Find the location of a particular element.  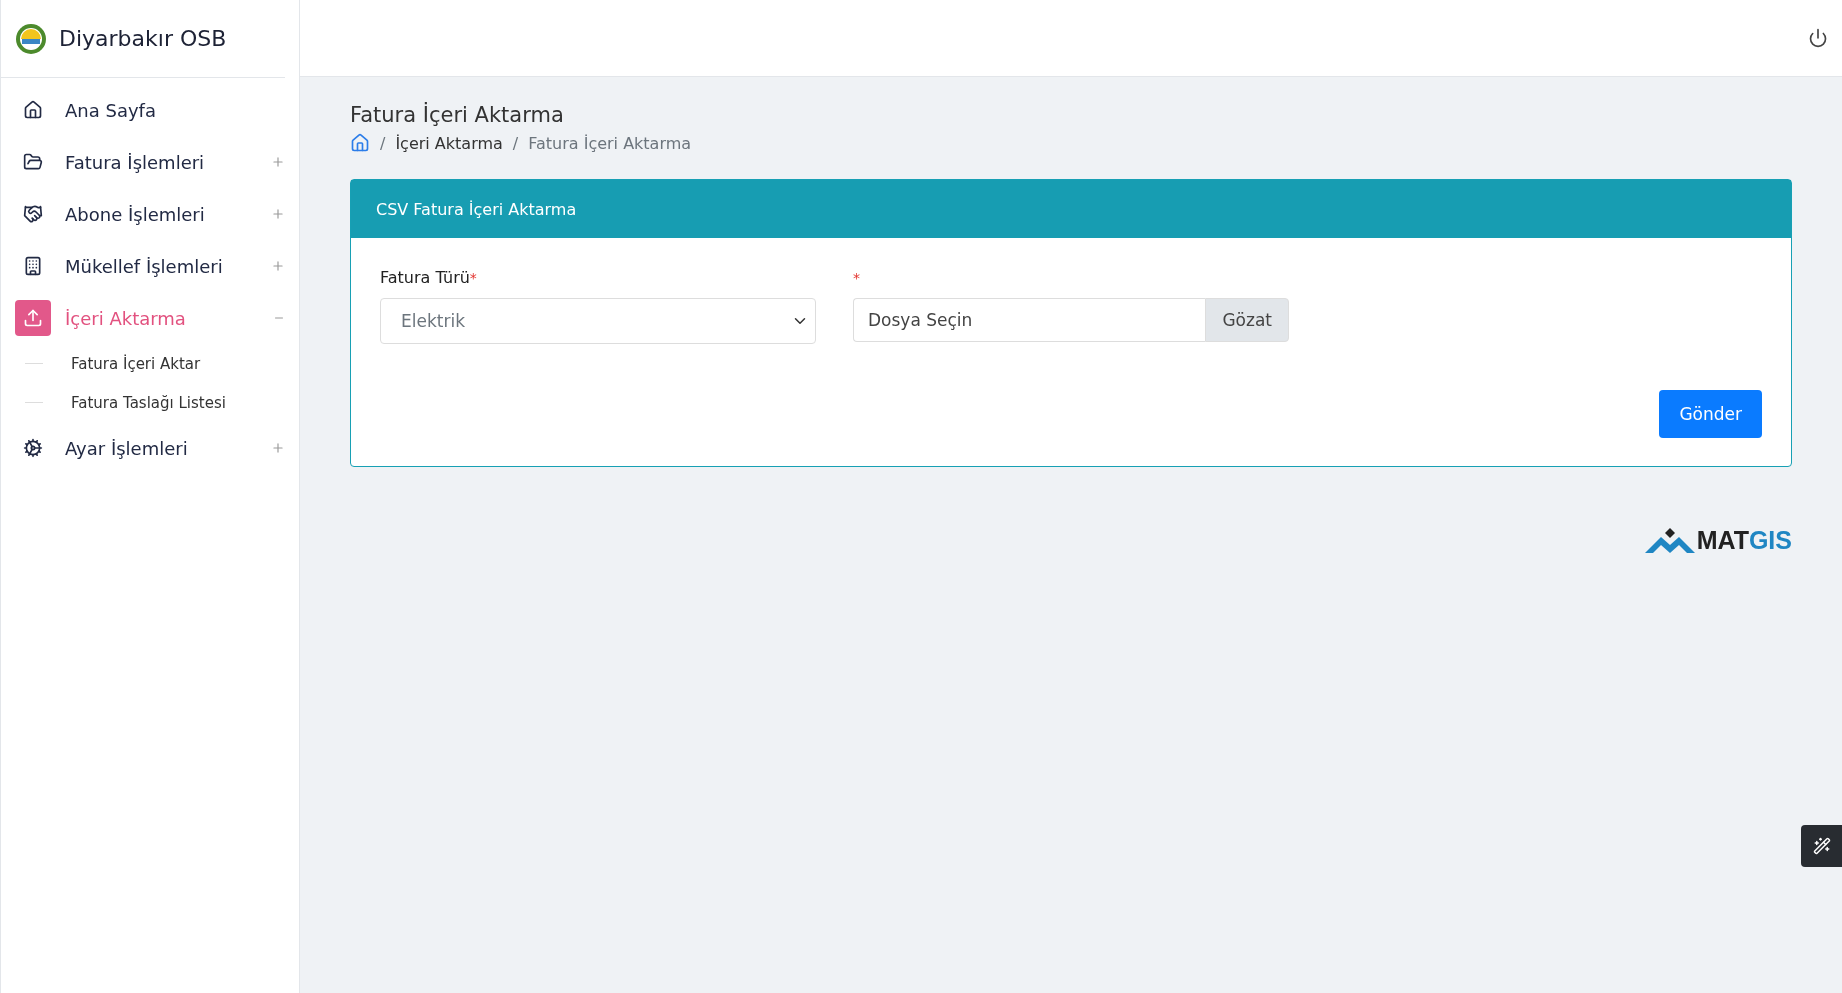

browse-button: Gözat is located at coordinates (1247, 320).